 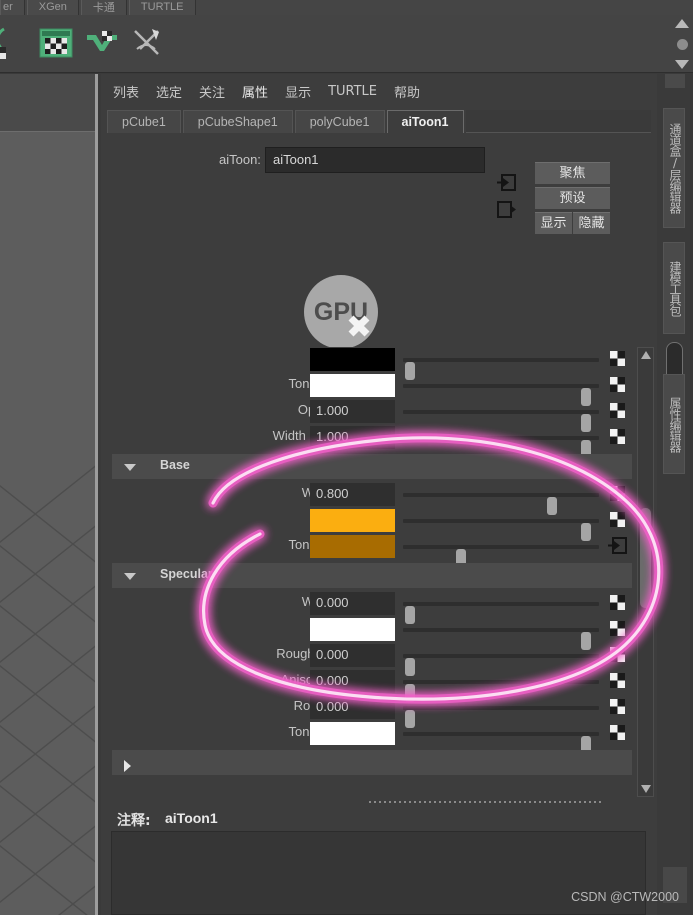 I want to click on rail-tab-modeling-toolkit: 建模工具包, so click(x=674, y=288).